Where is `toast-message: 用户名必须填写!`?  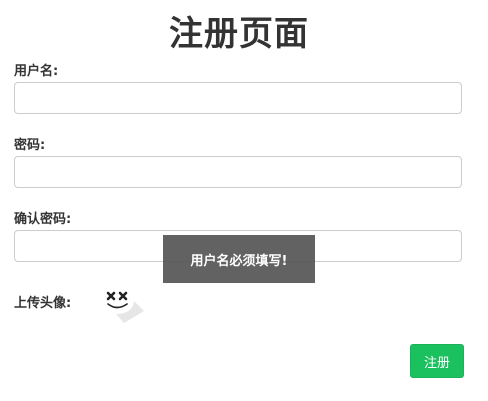 toast-message: 用户名必须填写! is located at coordinates (239, 261).